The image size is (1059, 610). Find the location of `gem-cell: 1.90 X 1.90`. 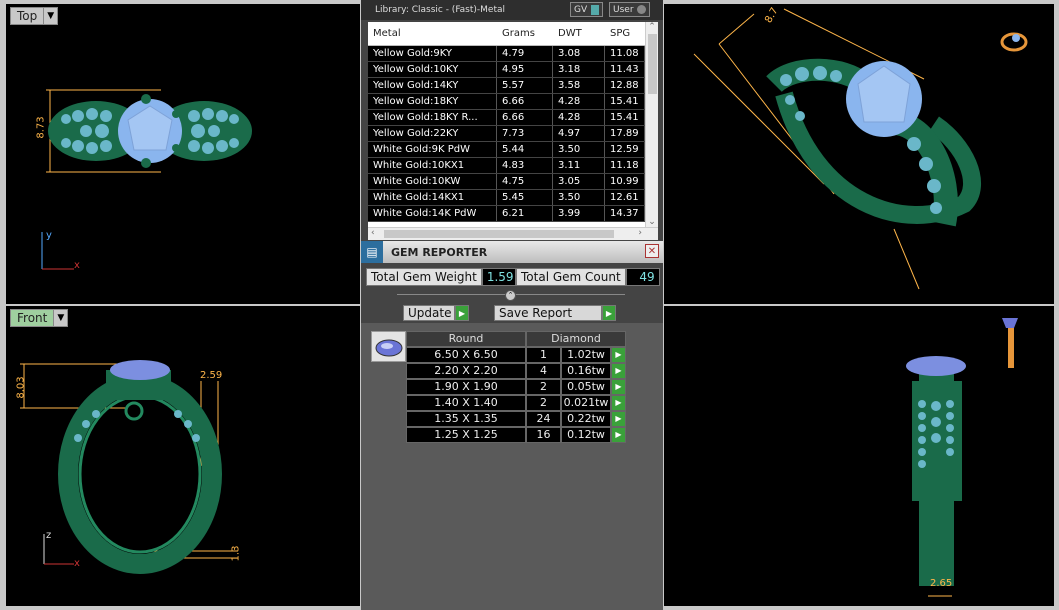

gem-cell: 1.90 X 1.90 is located at coordinates (466, 387).